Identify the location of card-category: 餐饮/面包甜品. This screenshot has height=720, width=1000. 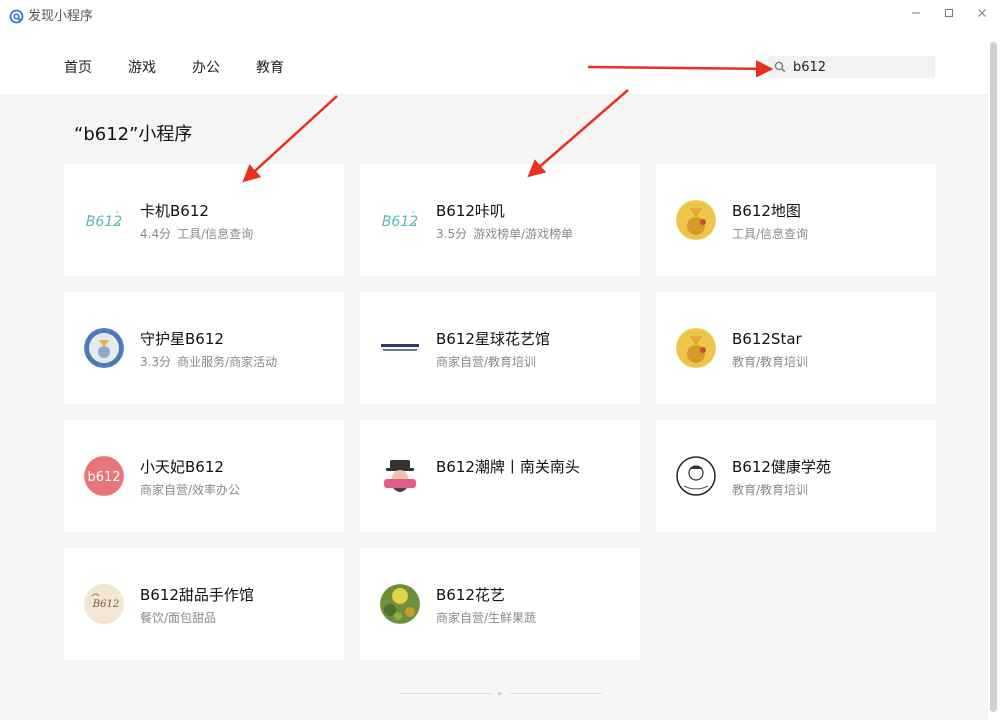
(178, 618).